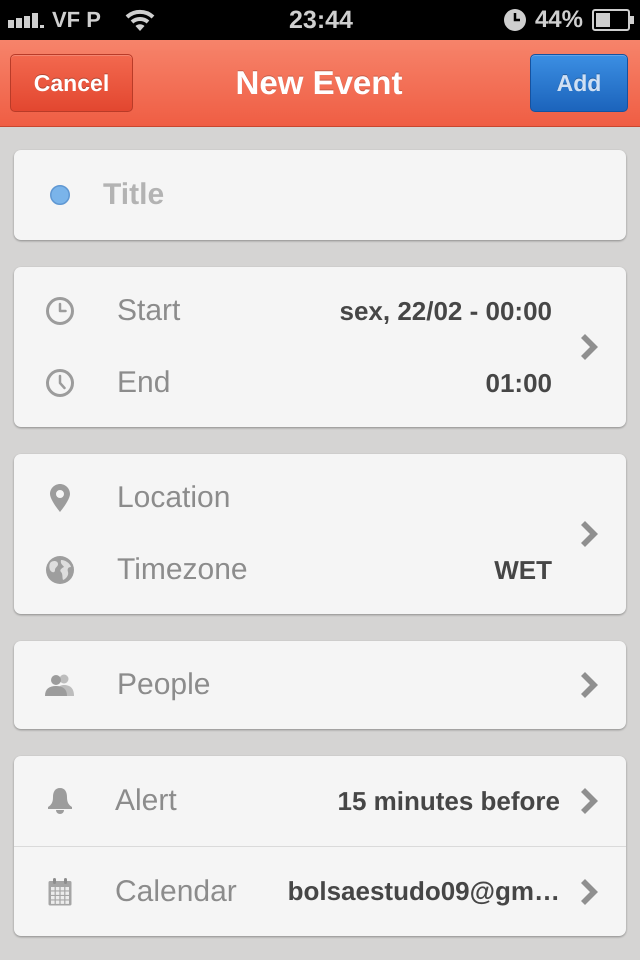 This screenshot has height=960, width=640. Describe the element at coordinates (60, 685) in the screenshot. I see `people-icon` at that location.